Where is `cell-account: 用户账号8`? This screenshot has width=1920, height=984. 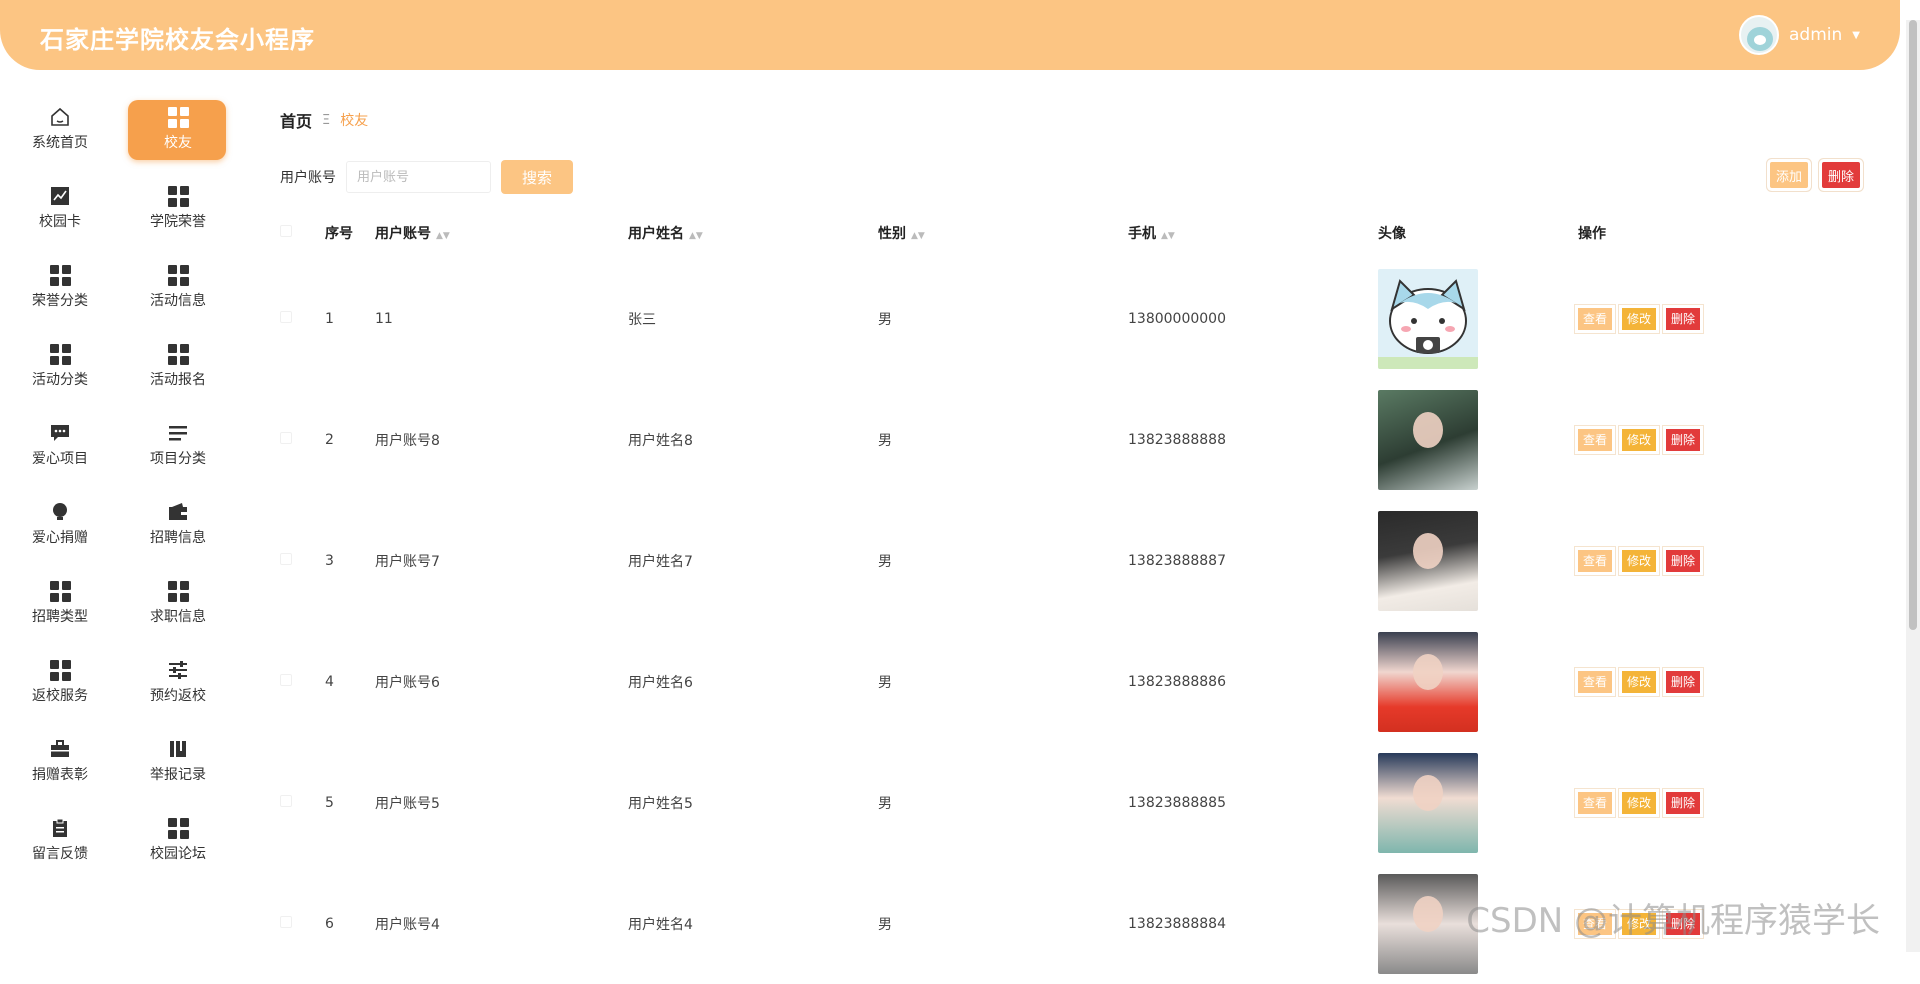 cell-account: 用户账号8 is located at coordinates (501, 439).